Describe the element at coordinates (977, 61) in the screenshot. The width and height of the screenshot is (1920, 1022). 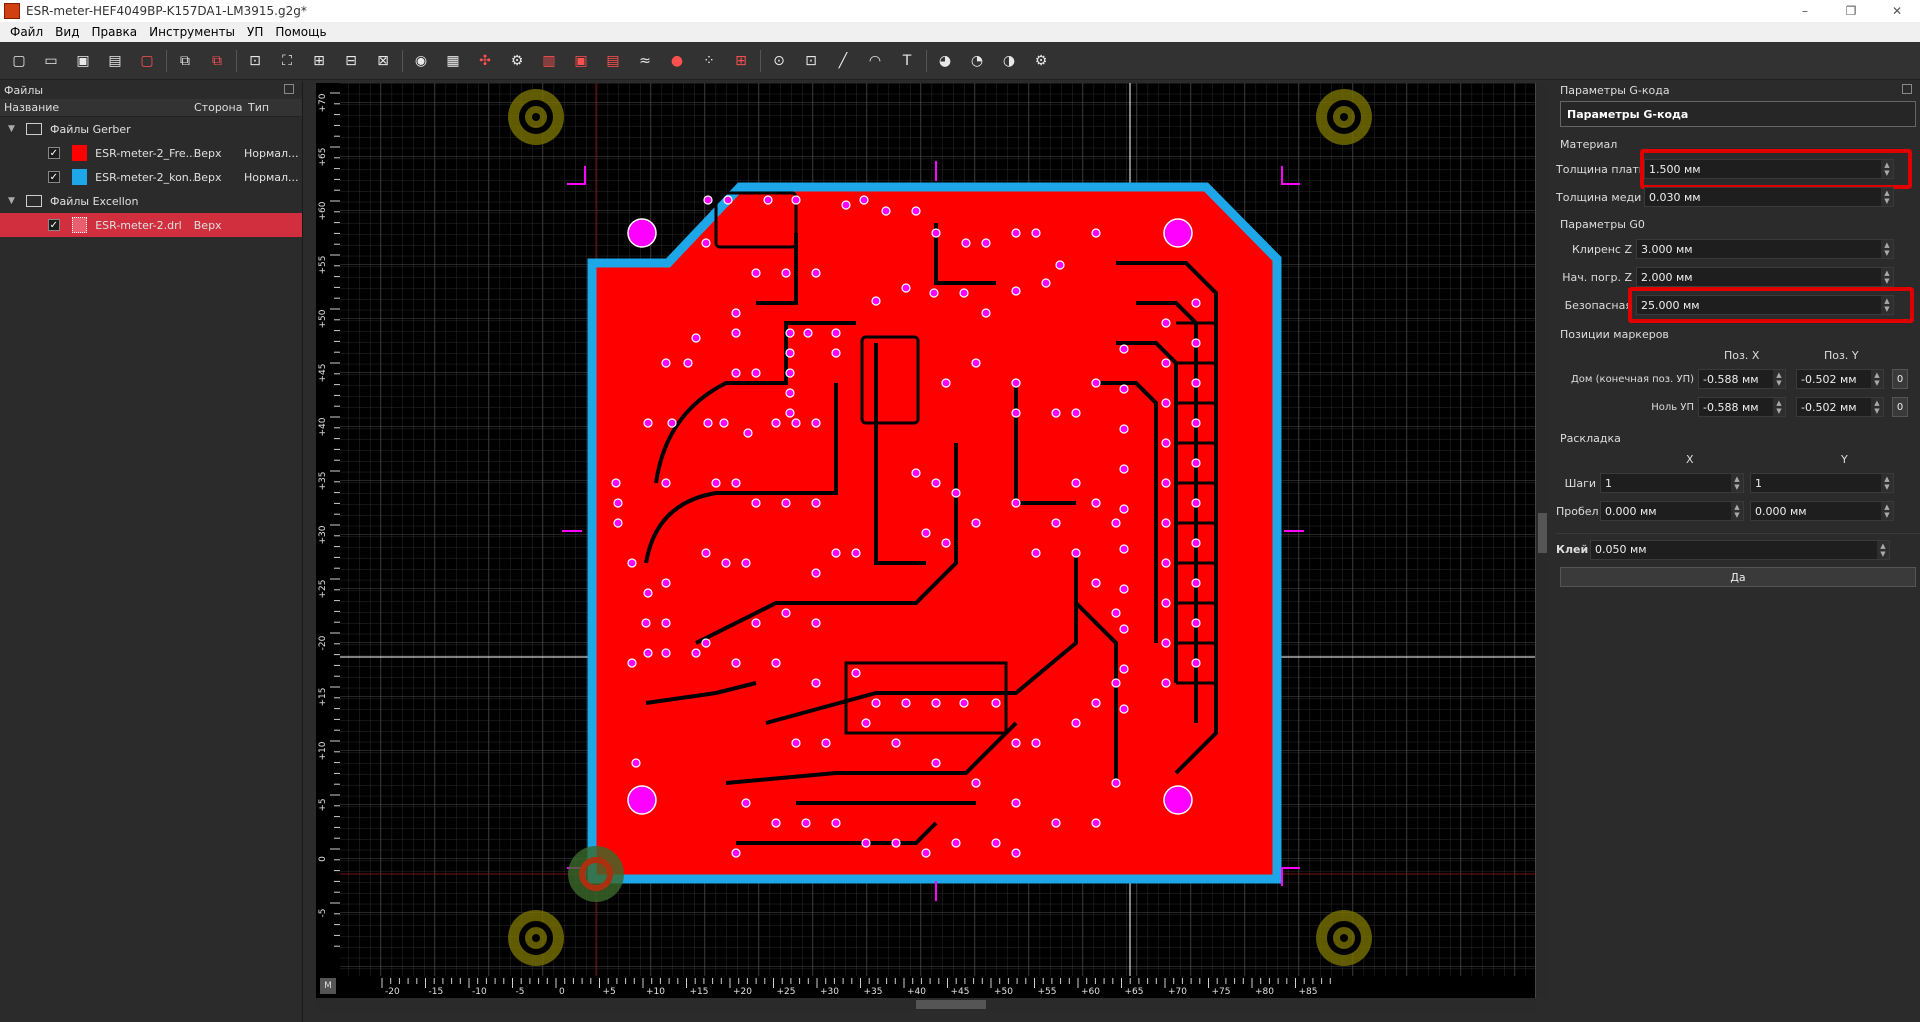
I see `shape2-icon: ◔` at that location.